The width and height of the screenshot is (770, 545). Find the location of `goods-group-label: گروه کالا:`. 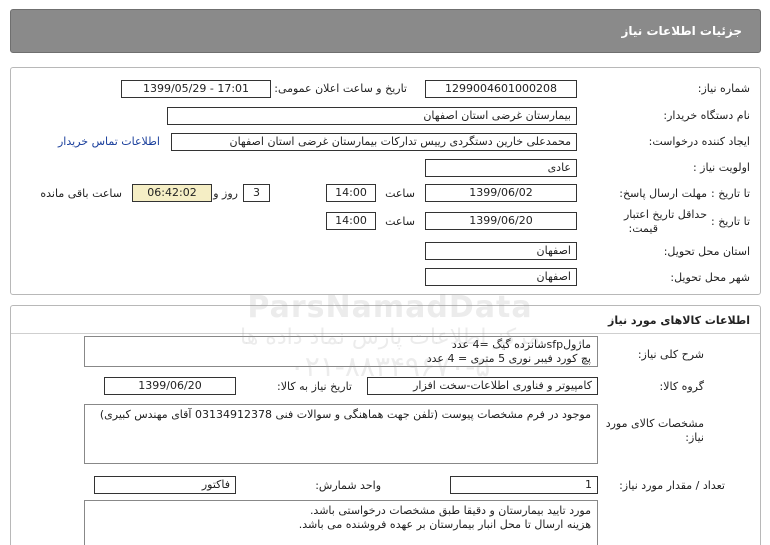

goods-group-label: گروه کالا: is located at coordinates (681, 386).